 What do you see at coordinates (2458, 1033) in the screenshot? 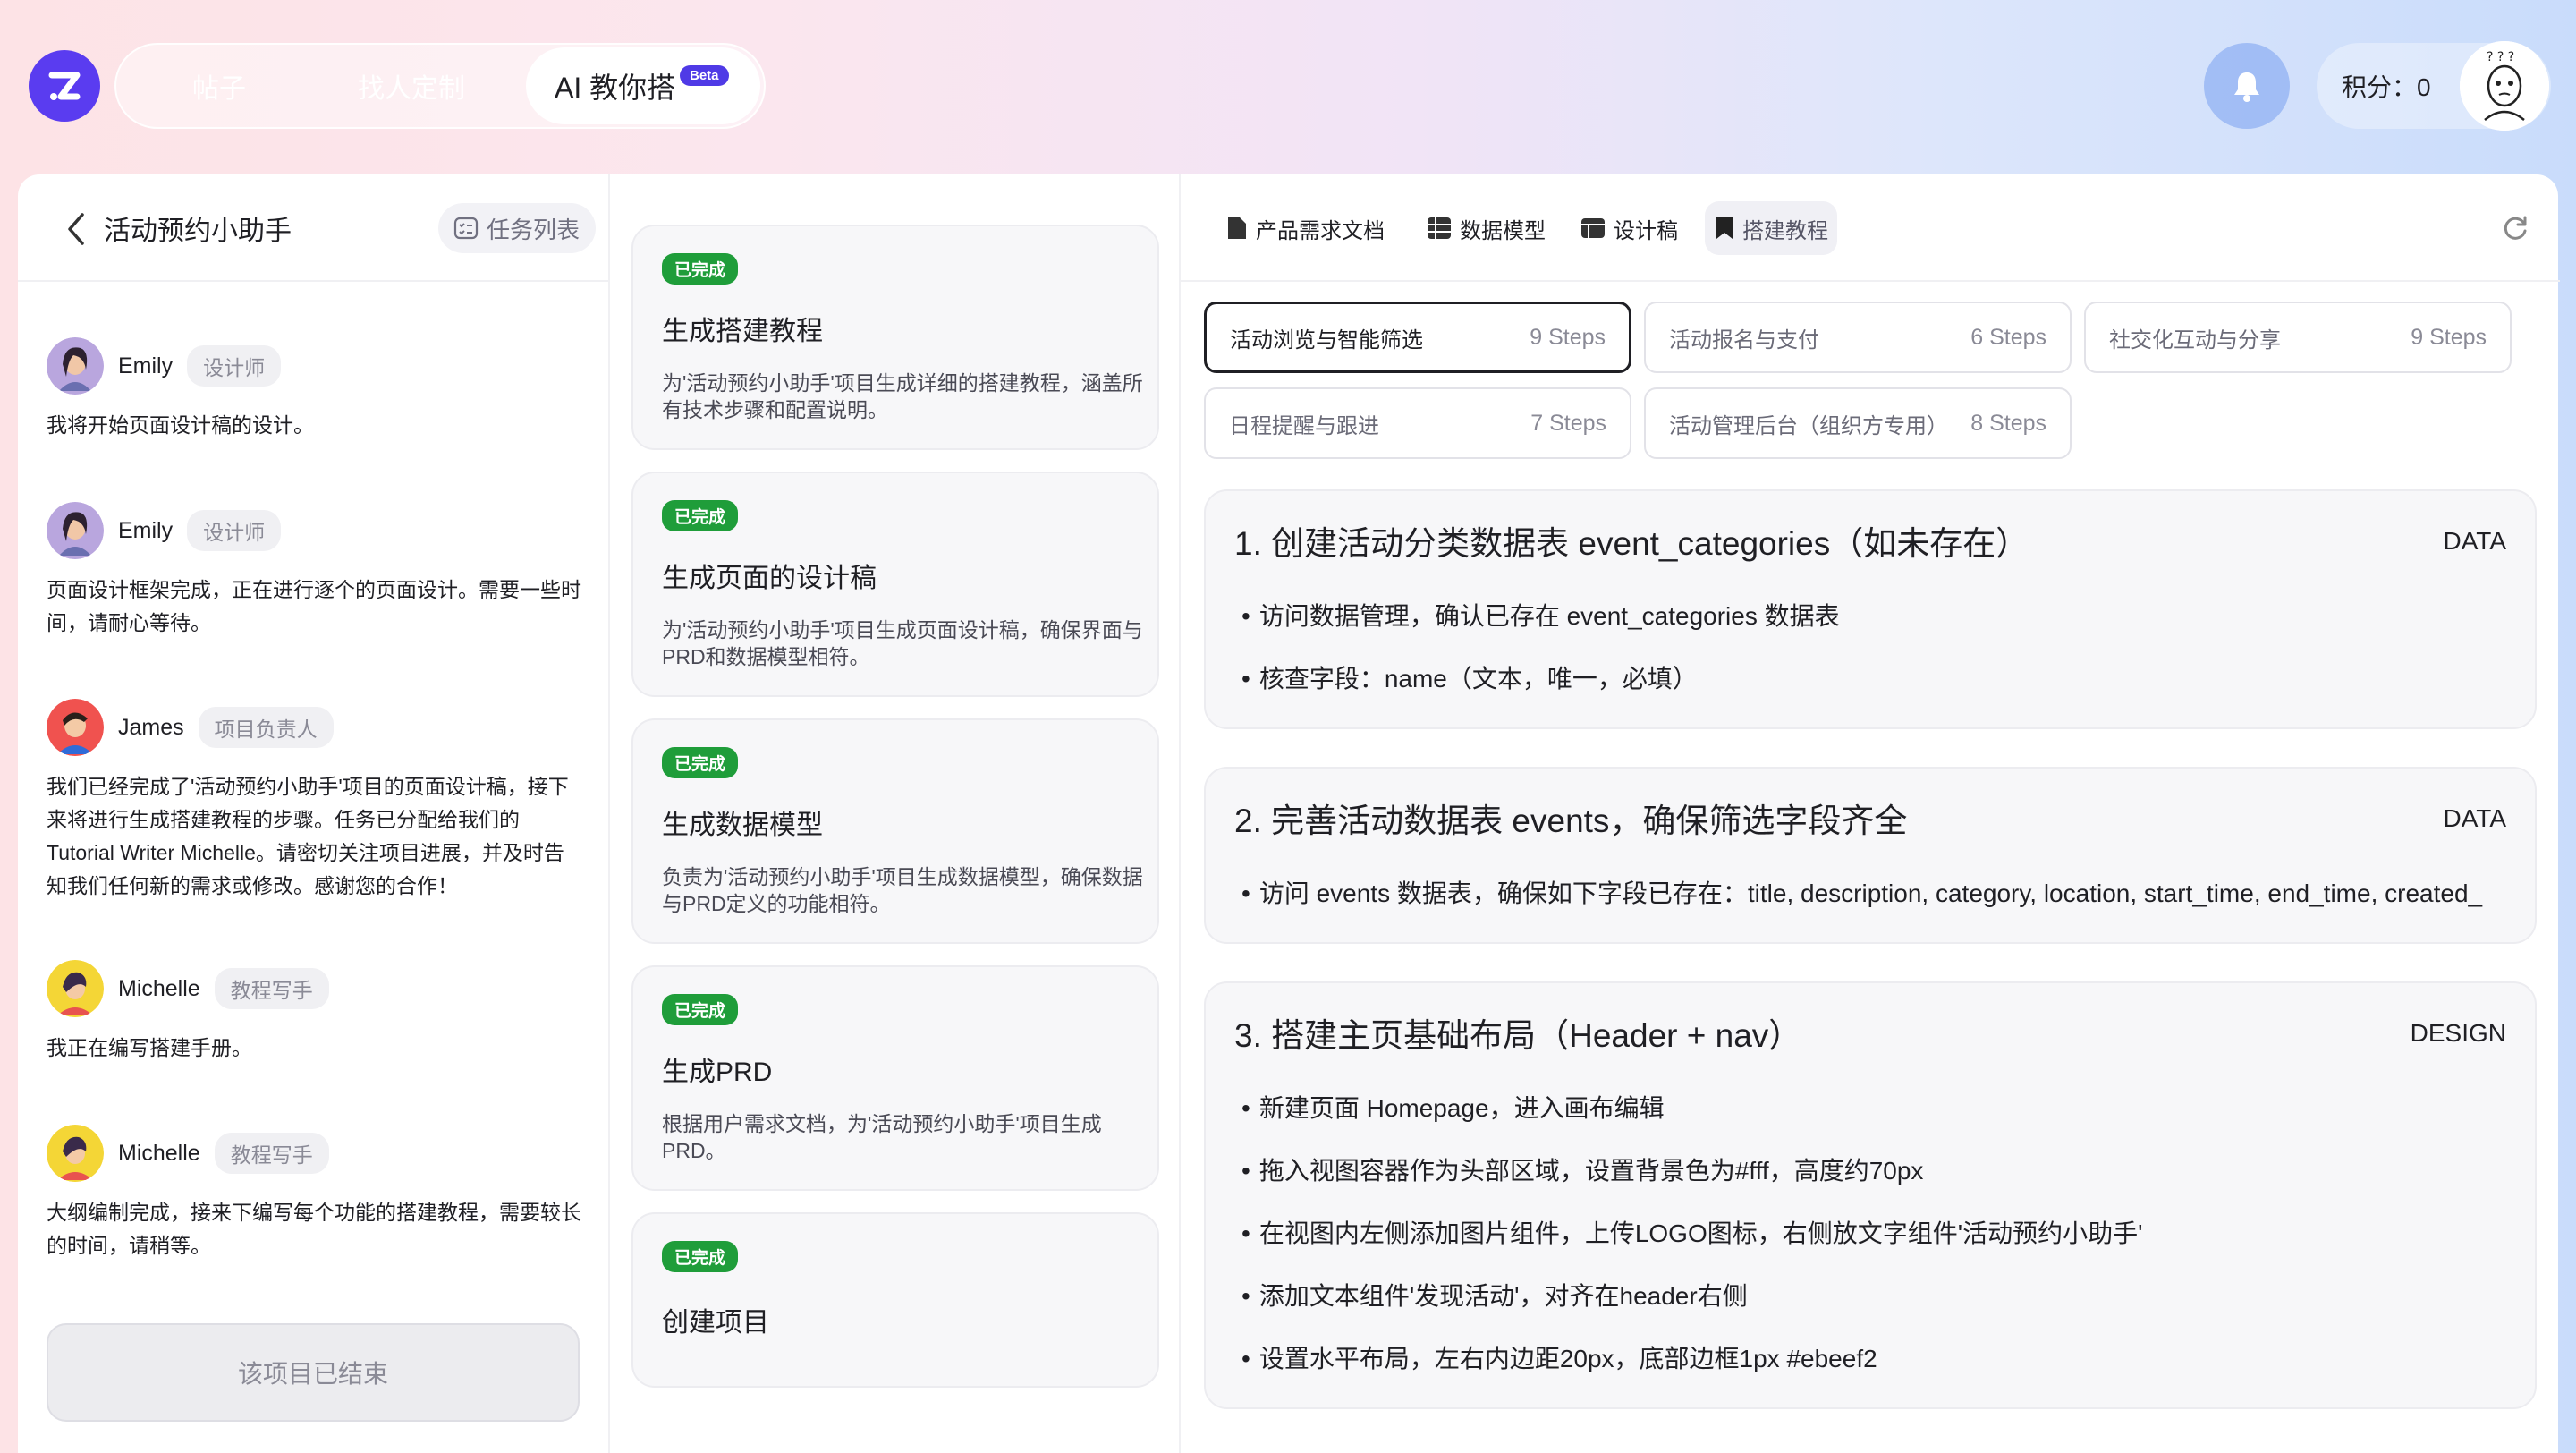
I see `step-type: DESIGN` at bounding box center [2458, 1033].